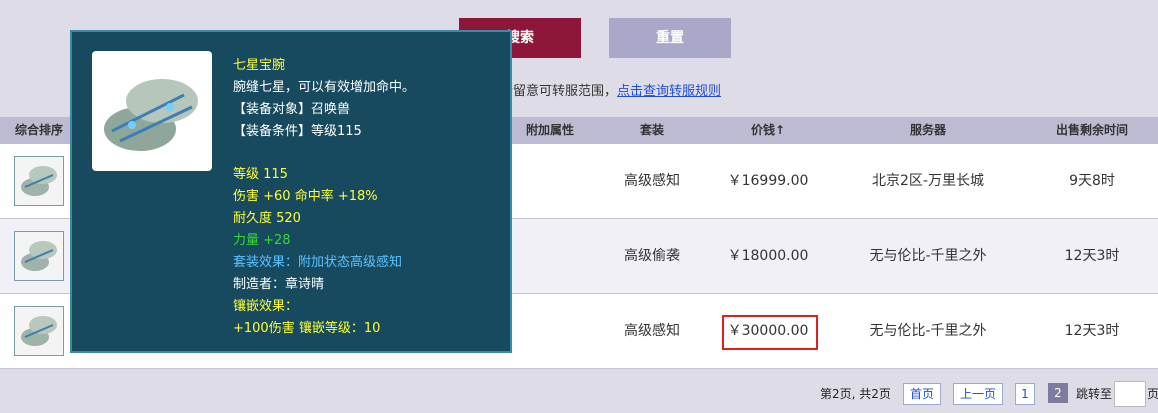 Image resolution: width=1158 pixels, height=413 pixels. I want to click on price-highlight-box, so click(770, 332).